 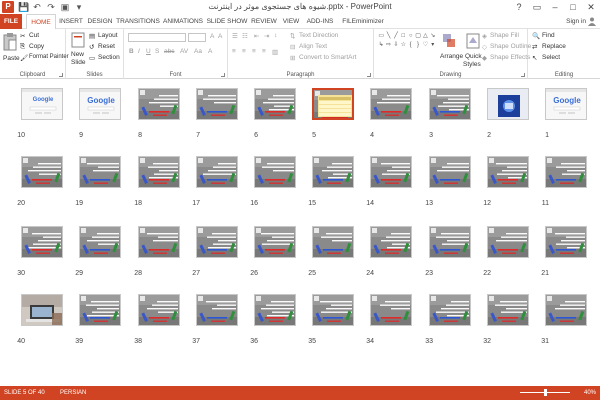 I want to click on slide-thumbnail-21: 21, so click(x=564, y=251).